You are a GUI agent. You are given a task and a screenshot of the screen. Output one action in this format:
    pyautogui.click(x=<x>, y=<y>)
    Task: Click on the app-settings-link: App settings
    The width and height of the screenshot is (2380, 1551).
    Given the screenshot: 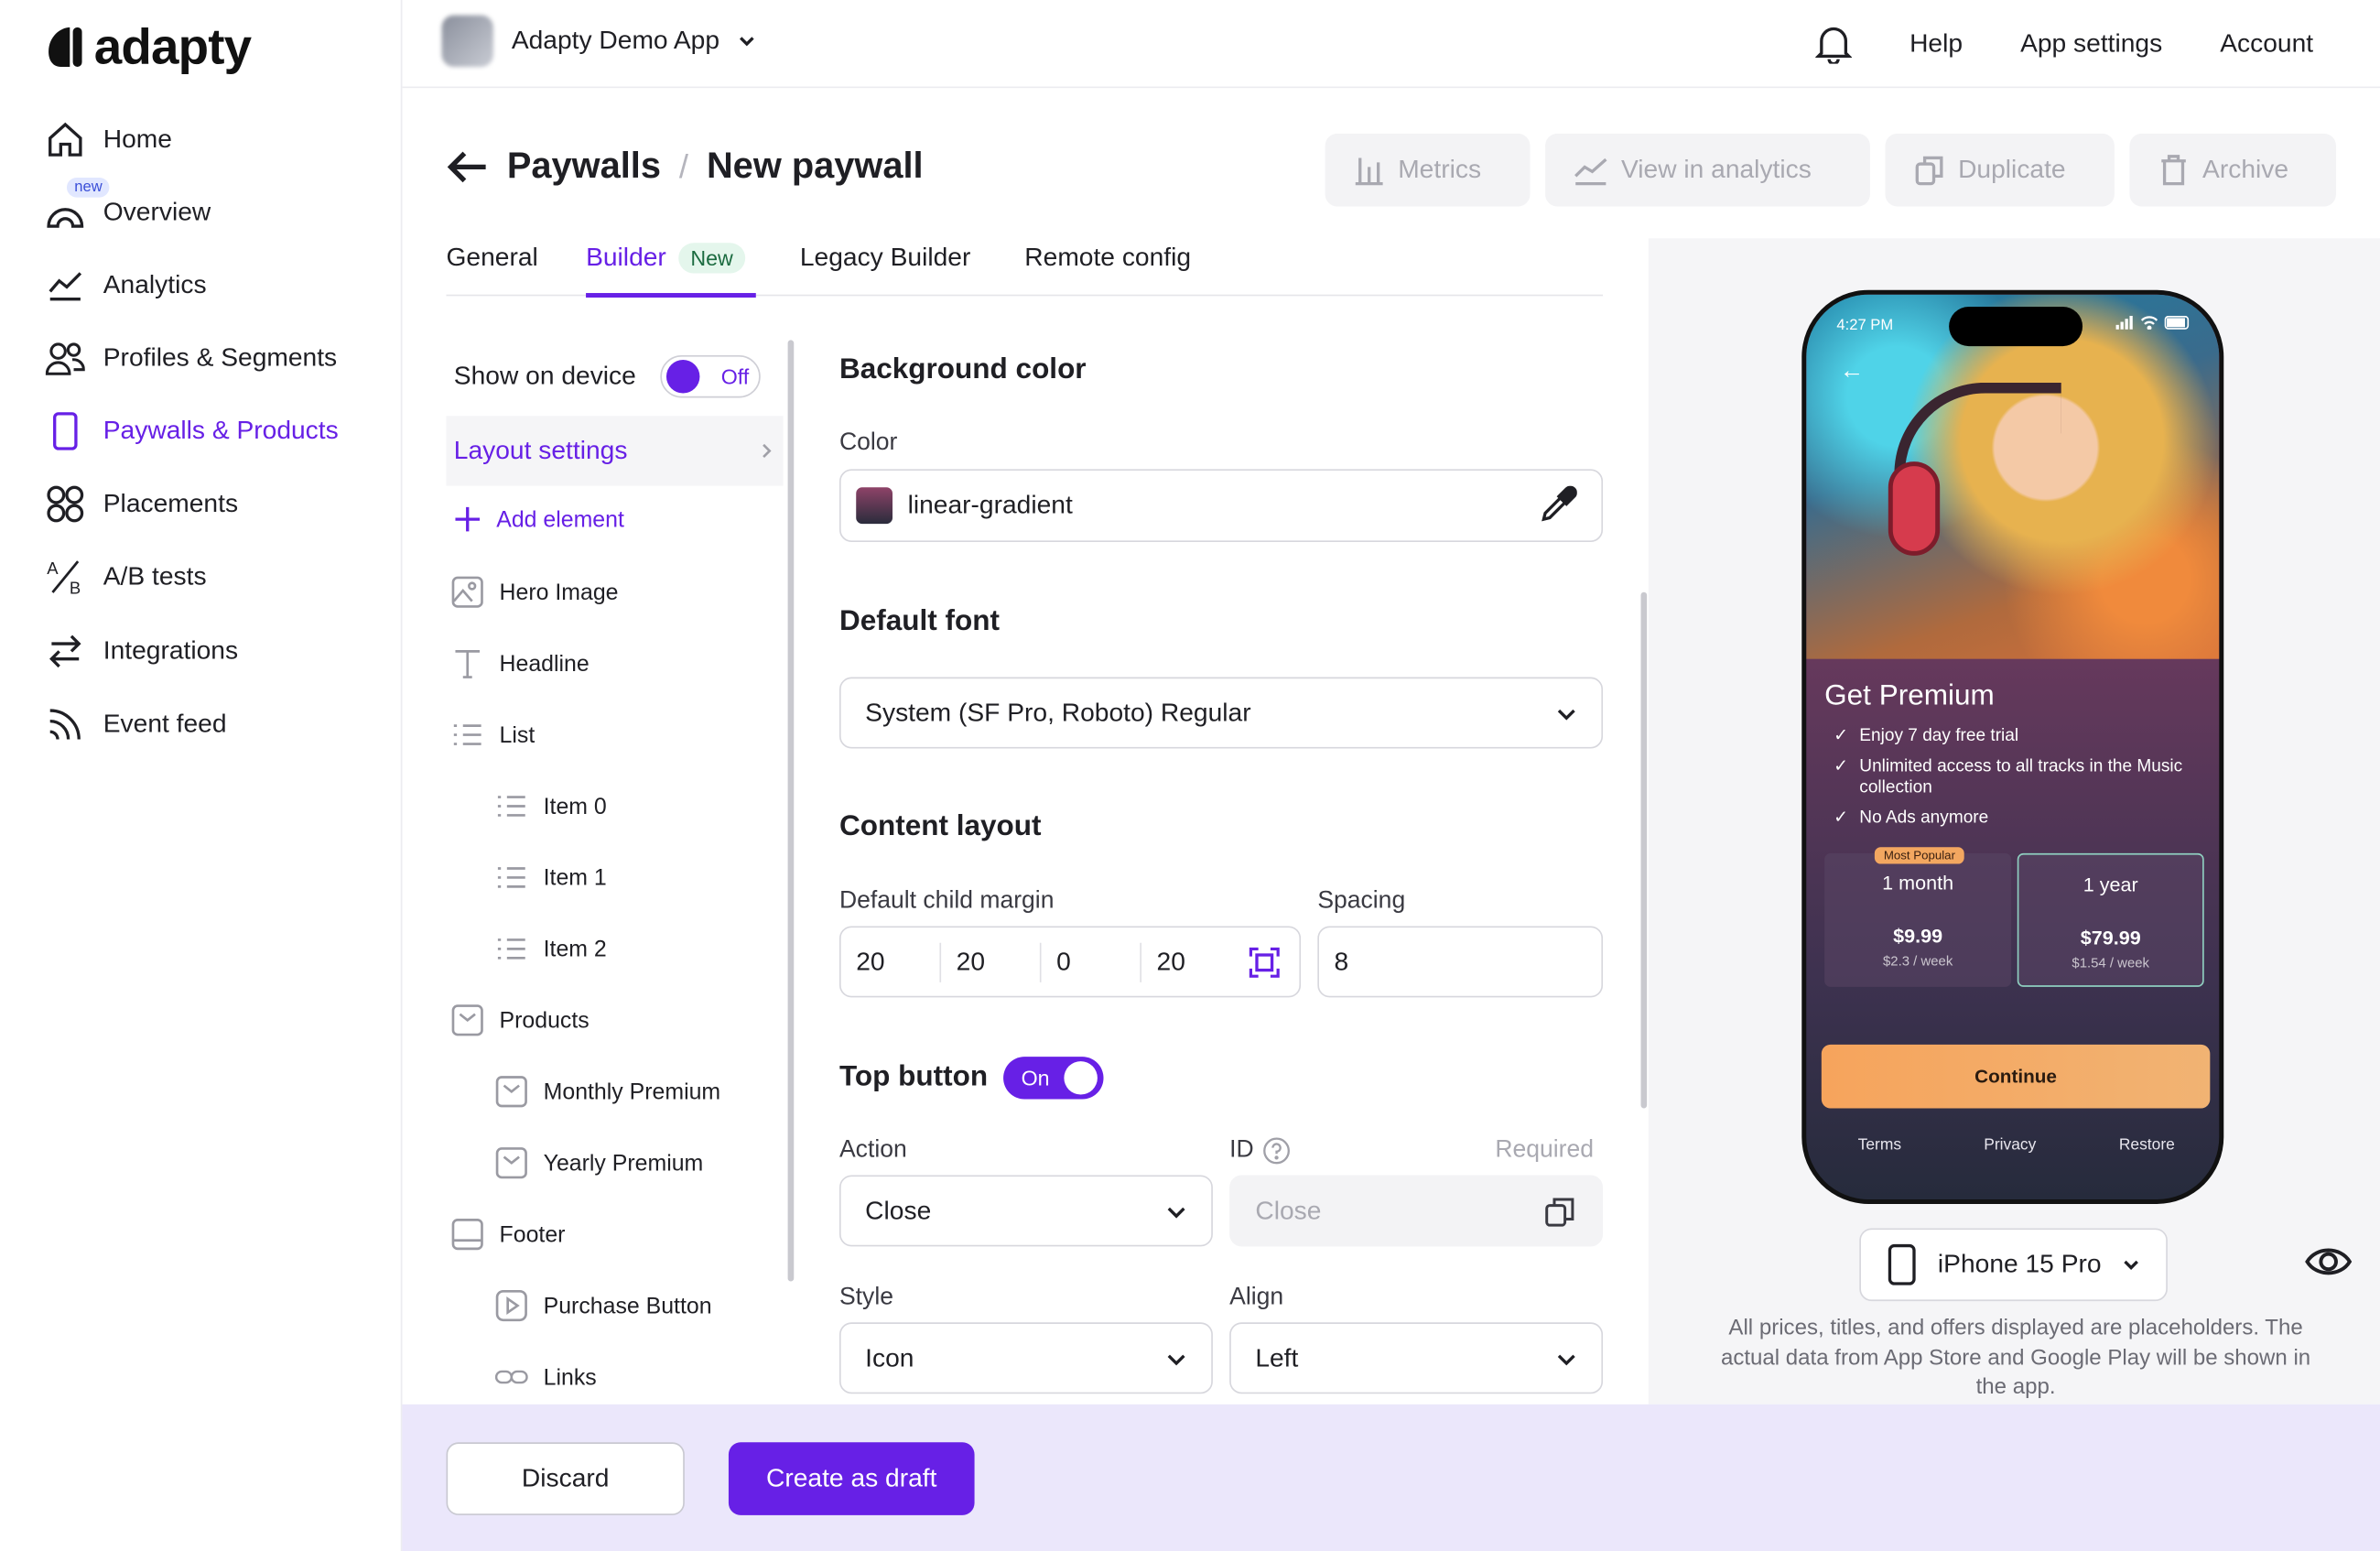 What is the action you would take?
    pyautogui.click(x=2091, y=44)
    